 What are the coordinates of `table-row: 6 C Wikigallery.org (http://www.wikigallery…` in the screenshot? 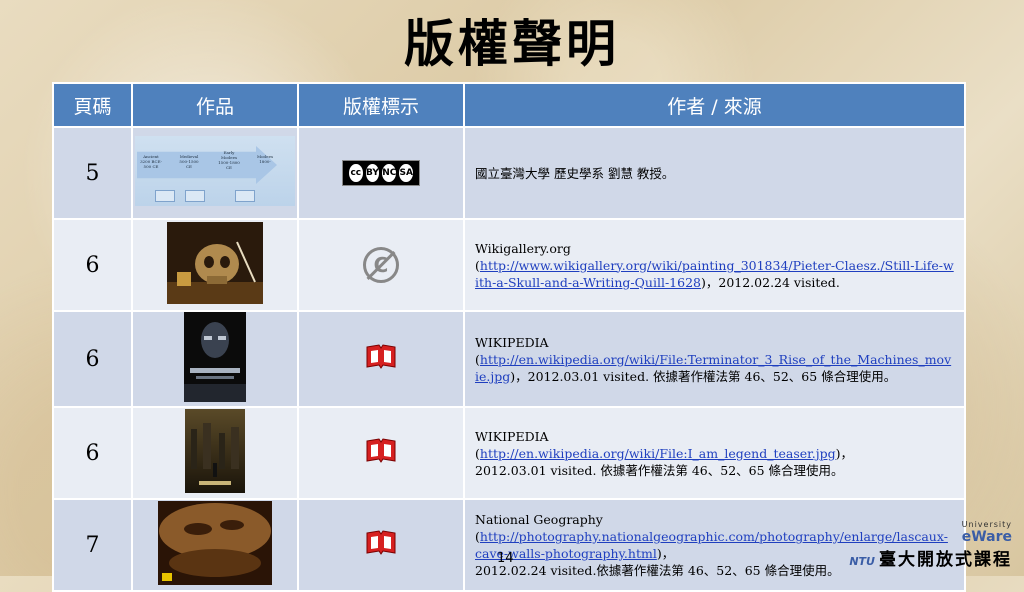 It's located at (509, 265).